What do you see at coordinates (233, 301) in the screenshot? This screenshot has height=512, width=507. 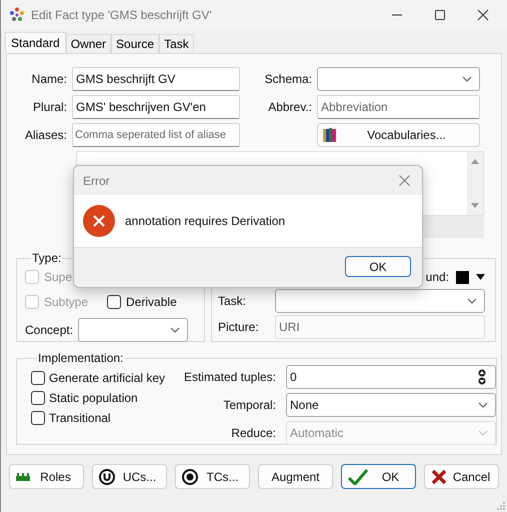 I see `field-label: Task:` at bounding box center [233, 301].